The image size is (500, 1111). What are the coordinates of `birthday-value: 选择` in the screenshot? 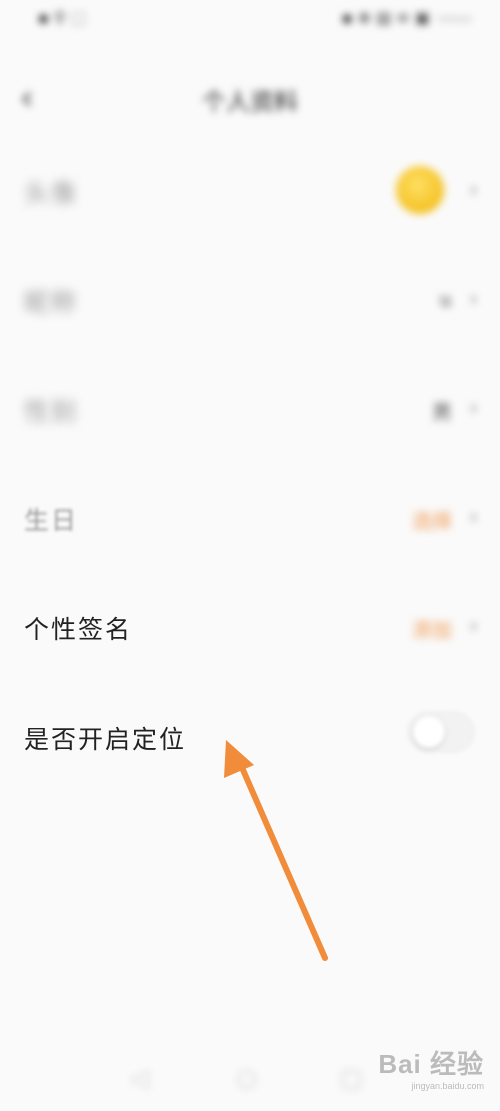 It's located at (432, 521).